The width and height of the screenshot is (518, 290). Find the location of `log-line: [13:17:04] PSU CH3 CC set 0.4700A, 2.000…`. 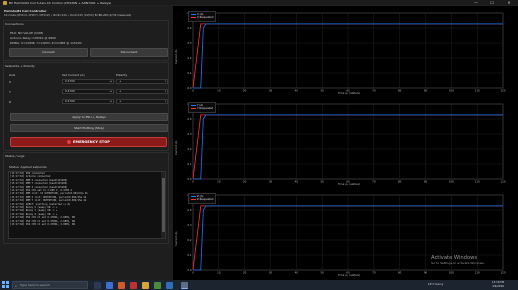

log-line: [13:17:04] PSU CH3 CC set 0.4700A, 2.000… is located at coordinates (42, 225).